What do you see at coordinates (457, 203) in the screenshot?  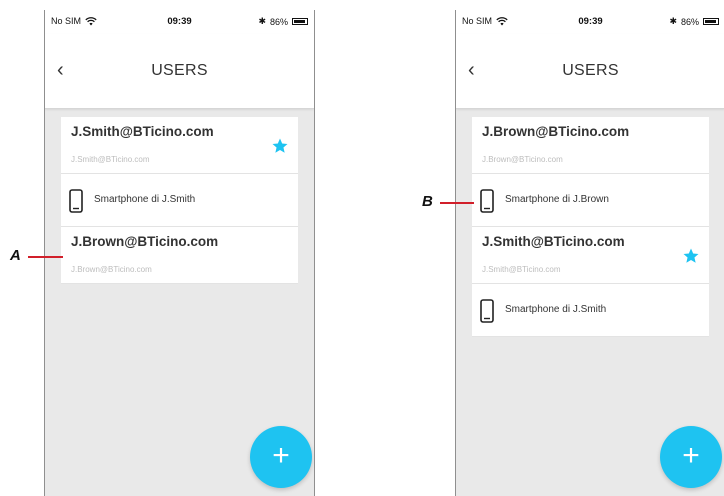 I see `callout-line-b` at bounding box center [457, 203].